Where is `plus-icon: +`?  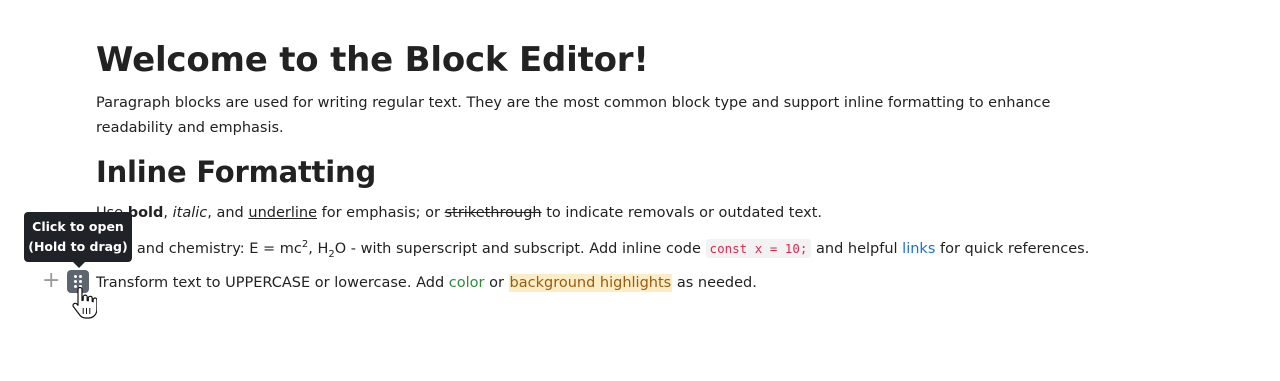
plus-icon: + is located at coordinates (51, 281).